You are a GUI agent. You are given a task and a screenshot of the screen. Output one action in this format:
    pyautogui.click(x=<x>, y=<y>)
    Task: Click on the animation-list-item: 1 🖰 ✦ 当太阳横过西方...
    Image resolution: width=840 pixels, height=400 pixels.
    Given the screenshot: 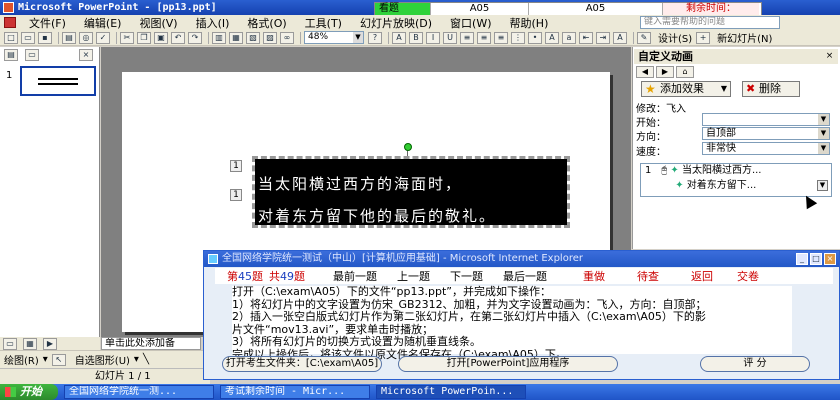 What is the action you would take?
    pyautogui.click(x=736, y=171)
    